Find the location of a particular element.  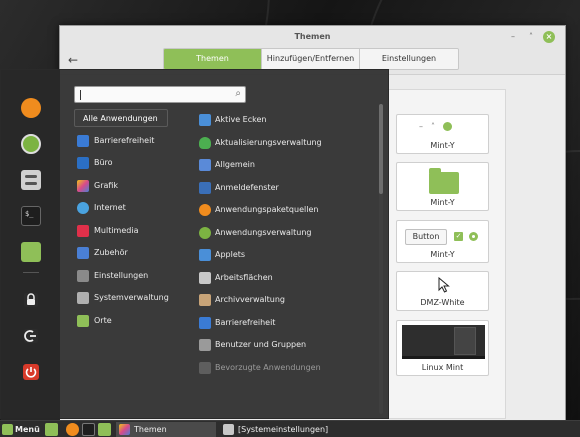

shield-icon is located at coordinates (205, 143).